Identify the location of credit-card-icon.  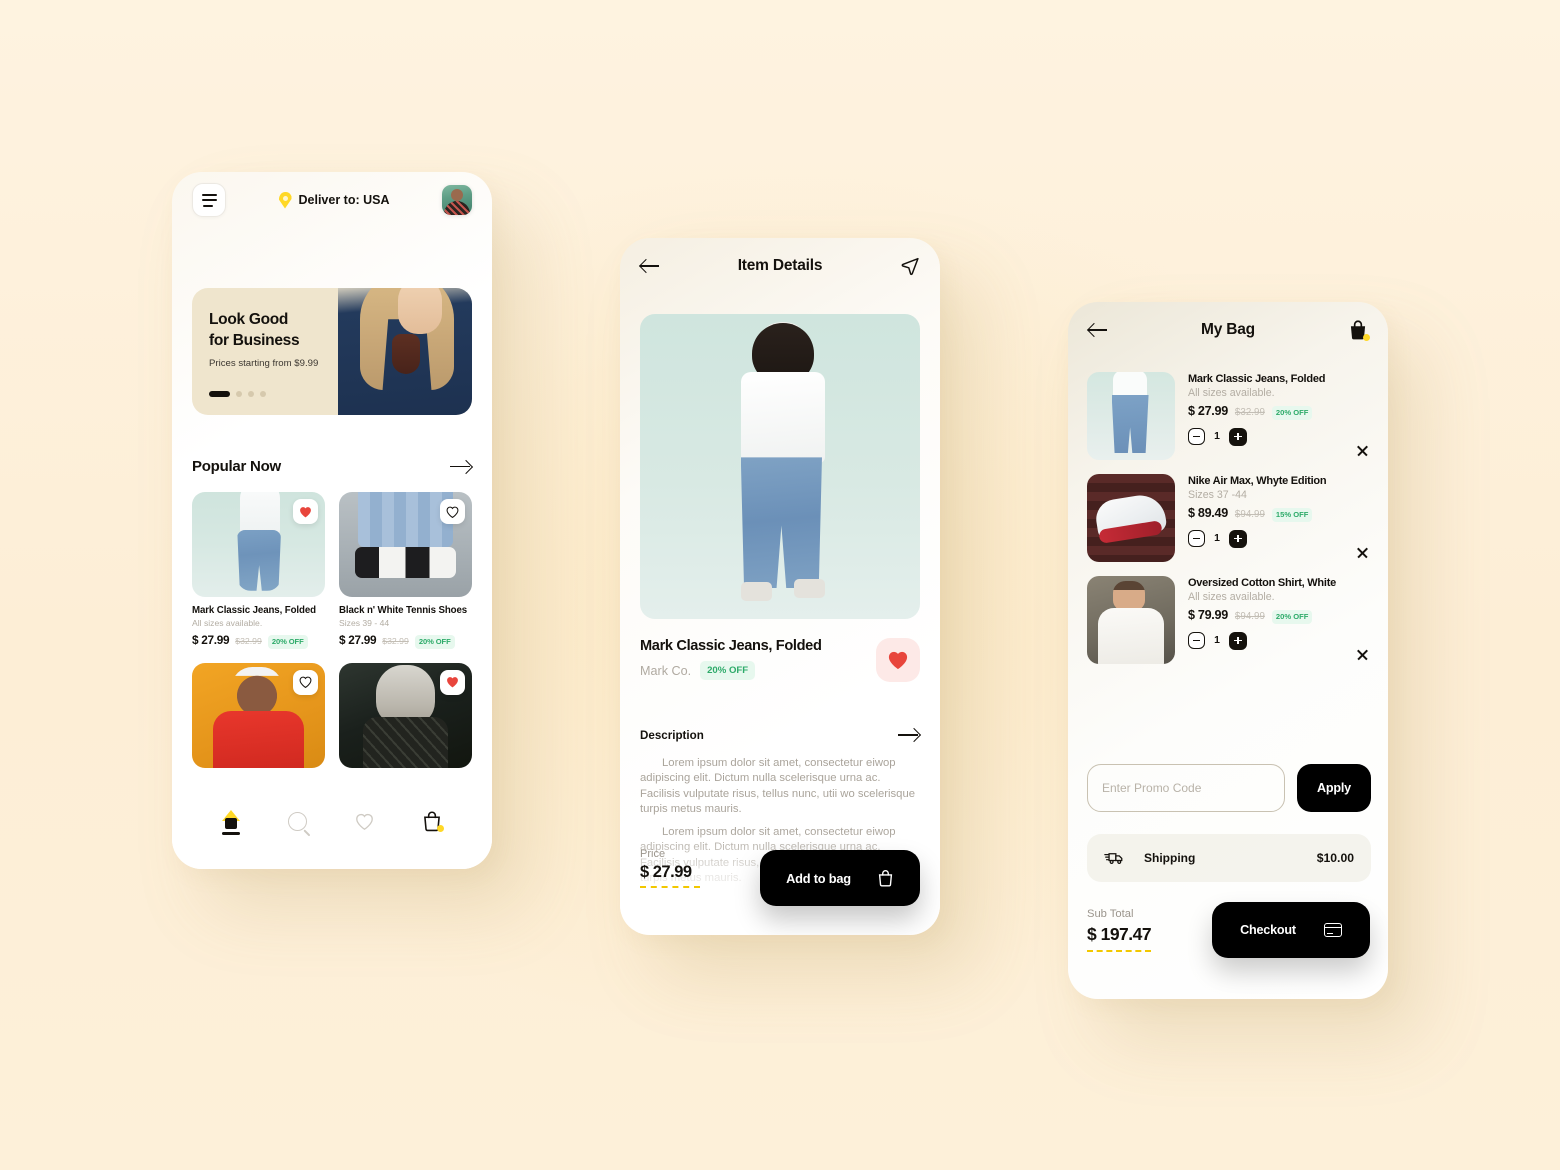
(1332, 930).